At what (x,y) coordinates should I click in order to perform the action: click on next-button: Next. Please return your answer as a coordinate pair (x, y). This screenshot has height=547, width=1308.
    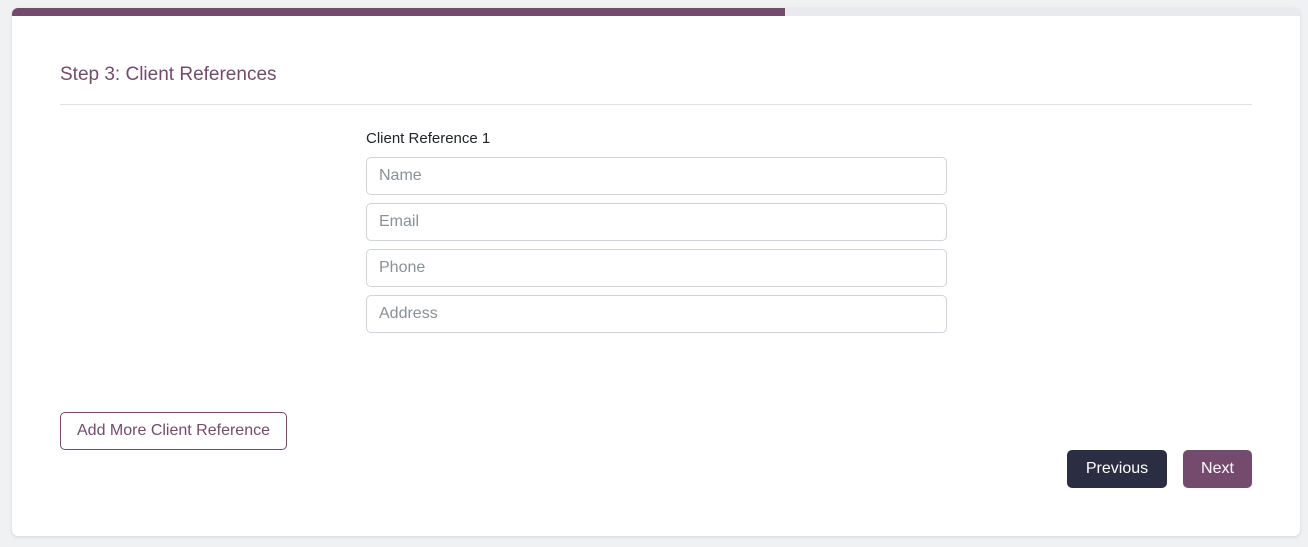
    Looking at the image, I should click on (1217, 469).